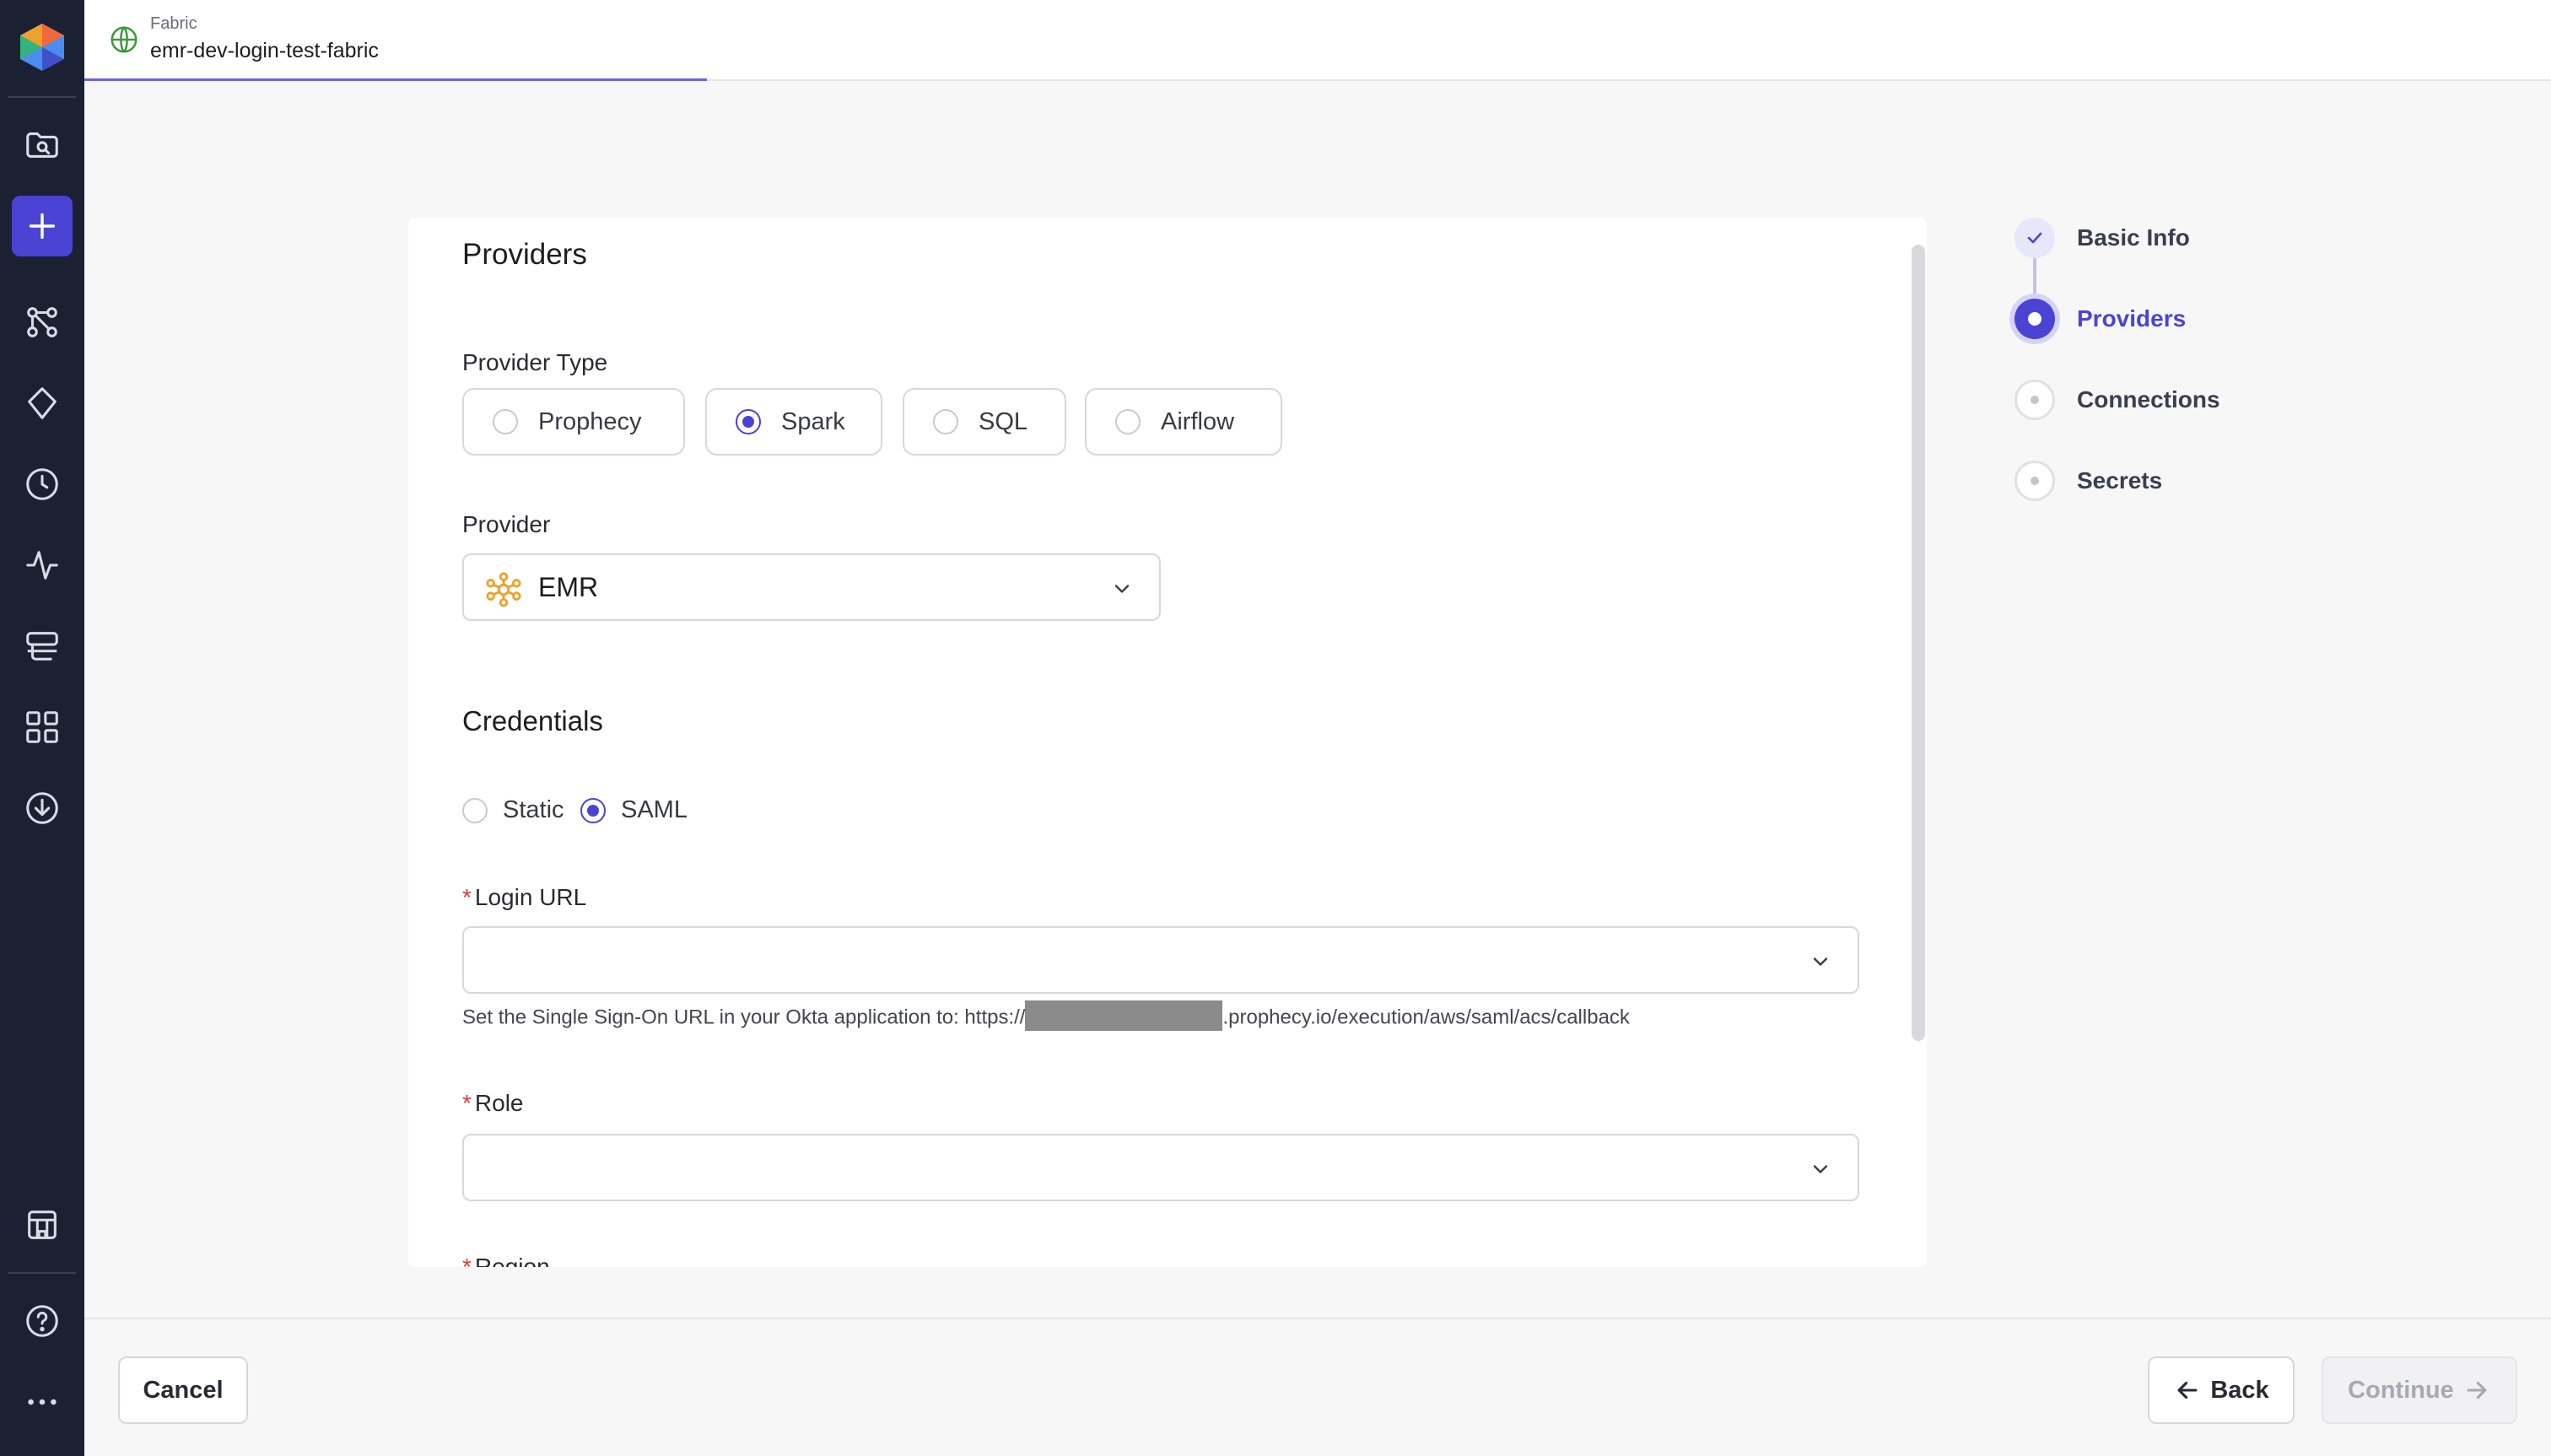  What do you see at coordinates (2133, 238) in the screenshot?
I see `step-label: Basic Info` at bounding box center [2133, 238].